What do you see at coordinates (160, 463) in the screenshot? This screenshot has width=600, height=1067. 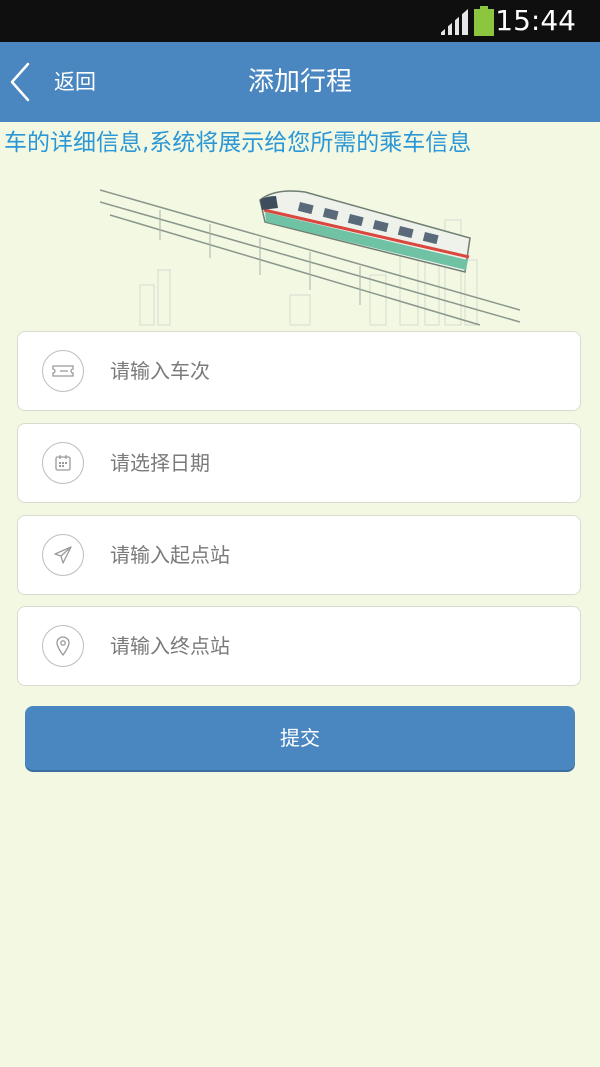 I see `date-placeholder: 请选择日期` at bounding box center [160, 463].